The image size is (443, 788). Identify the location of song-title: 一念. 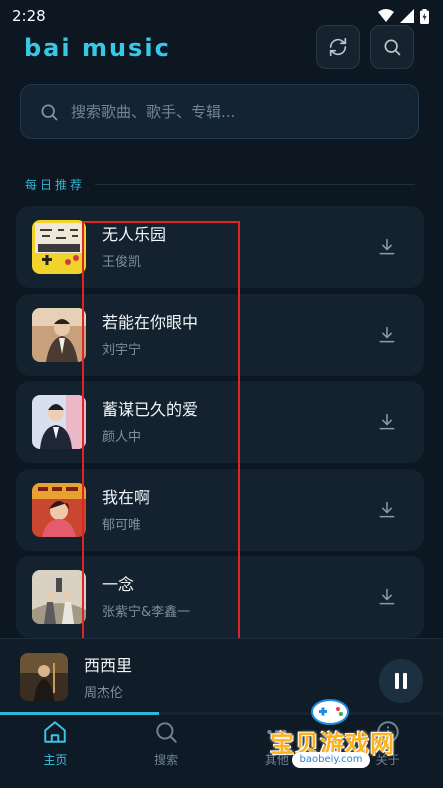
(118, 584).